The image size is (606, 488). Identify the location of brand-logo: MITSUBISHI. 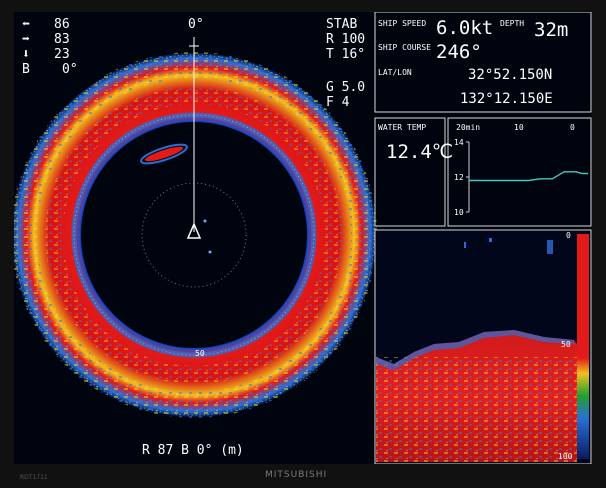
(296, 475).